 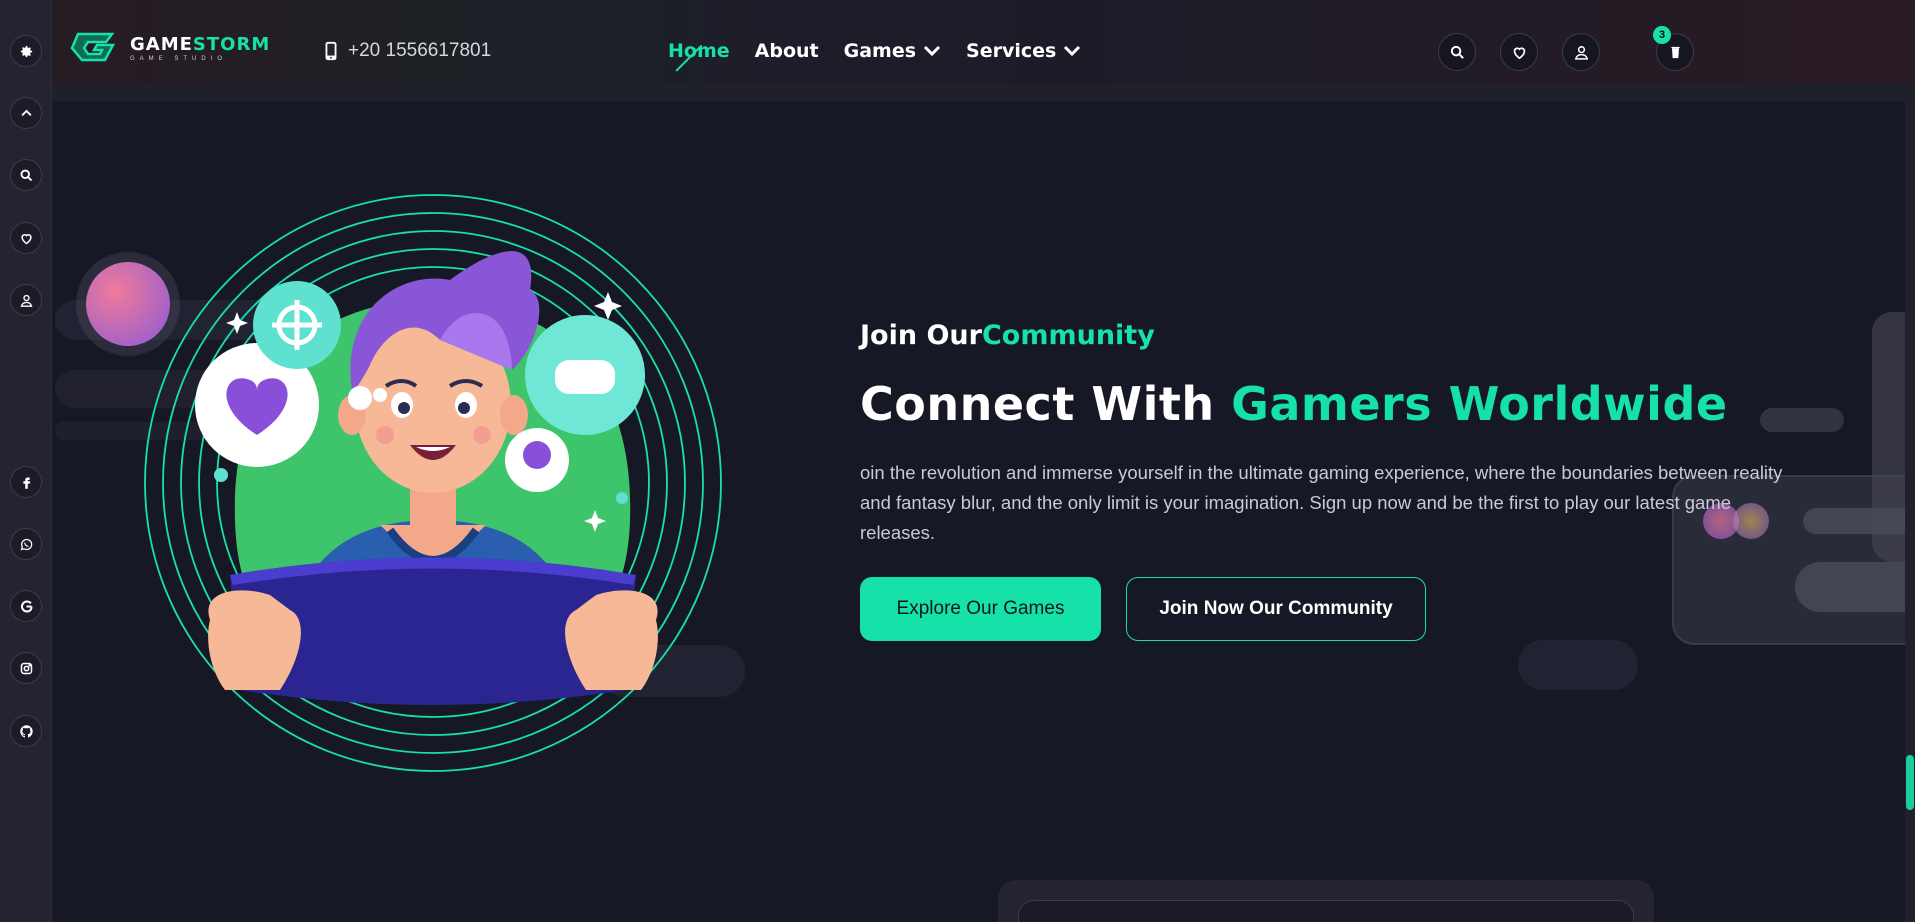 I want to click on site-logo: GAMESTORM GAME STUDIO, so click(x=170, y=48).